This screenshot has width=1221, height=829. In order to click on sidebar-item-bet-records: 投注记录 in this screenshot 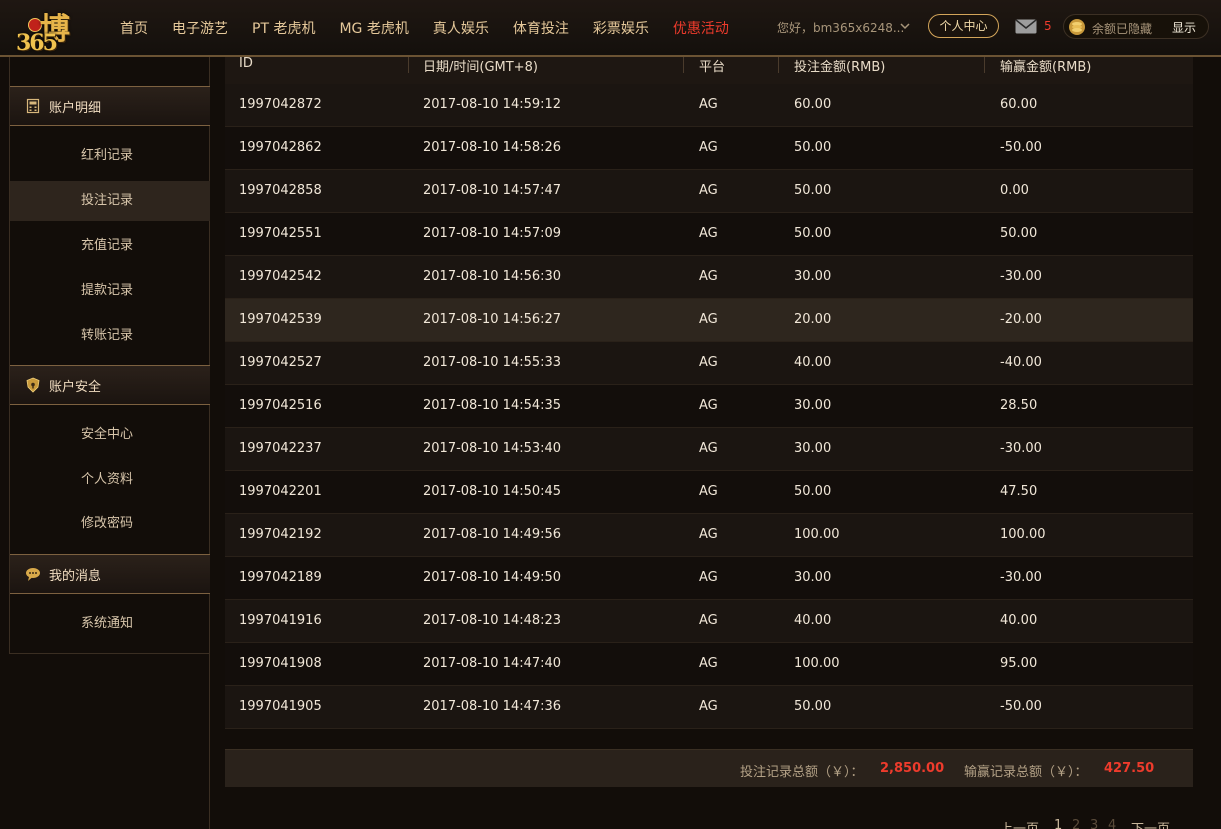, I will do `click(110, 201)`.